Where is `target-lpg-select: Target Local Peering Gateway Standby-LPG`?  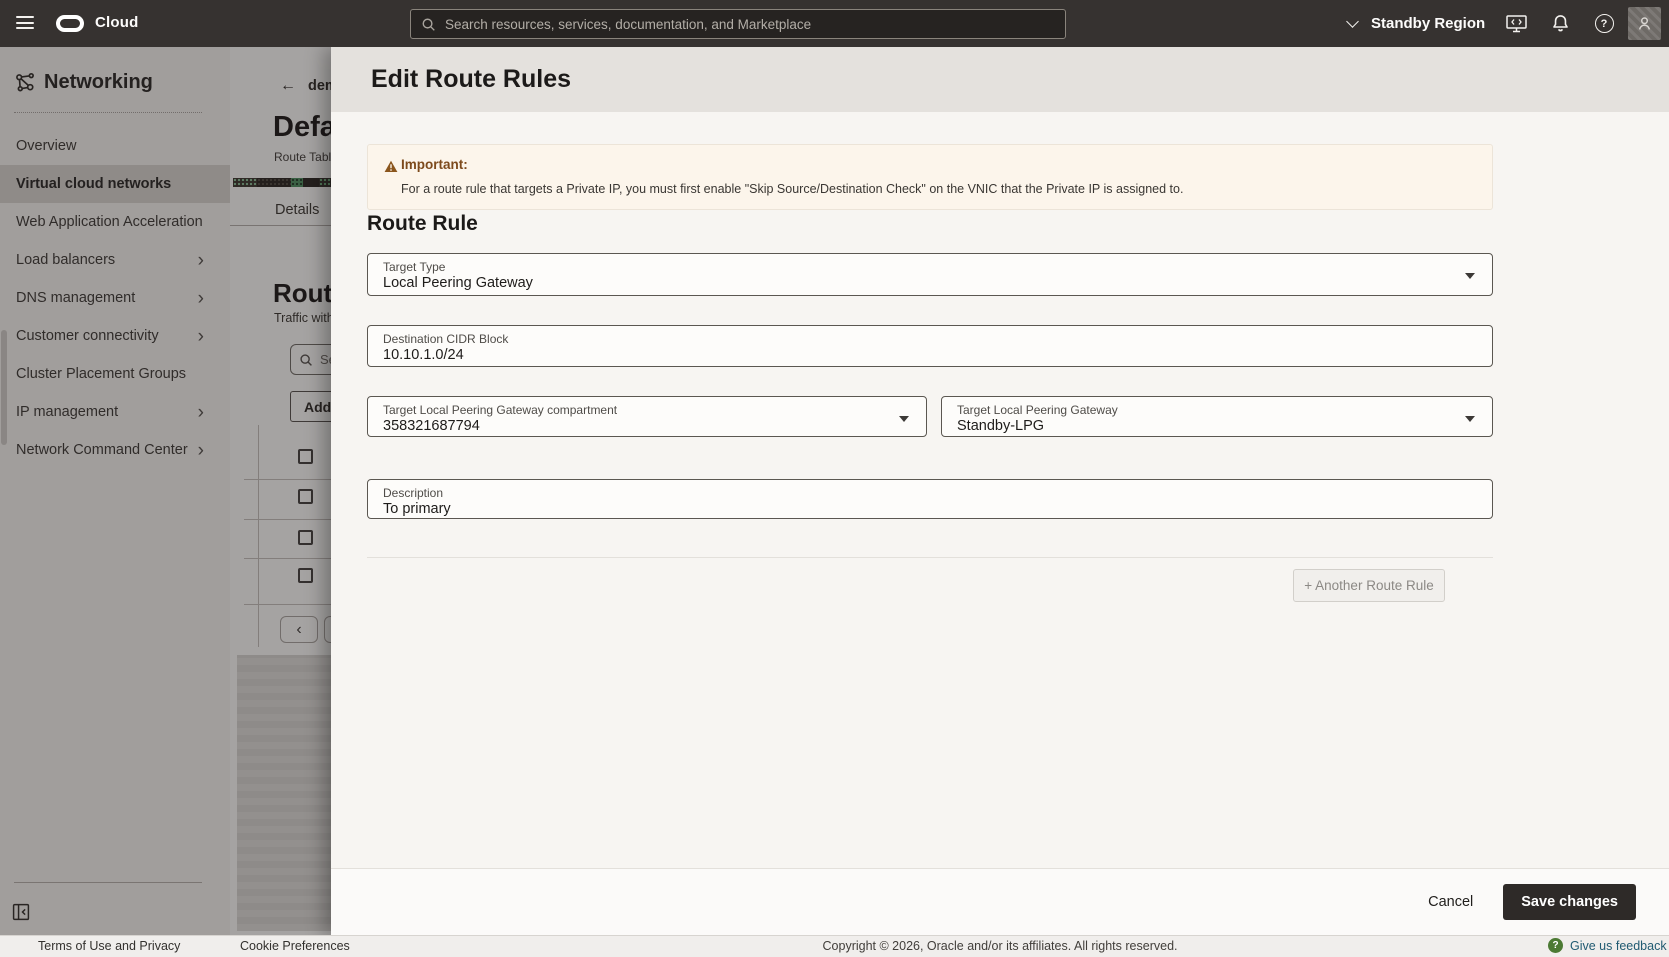 target-lpg-select: Target Local Peering Gateway Standby-LPG is located at coordinates (1217, 416).